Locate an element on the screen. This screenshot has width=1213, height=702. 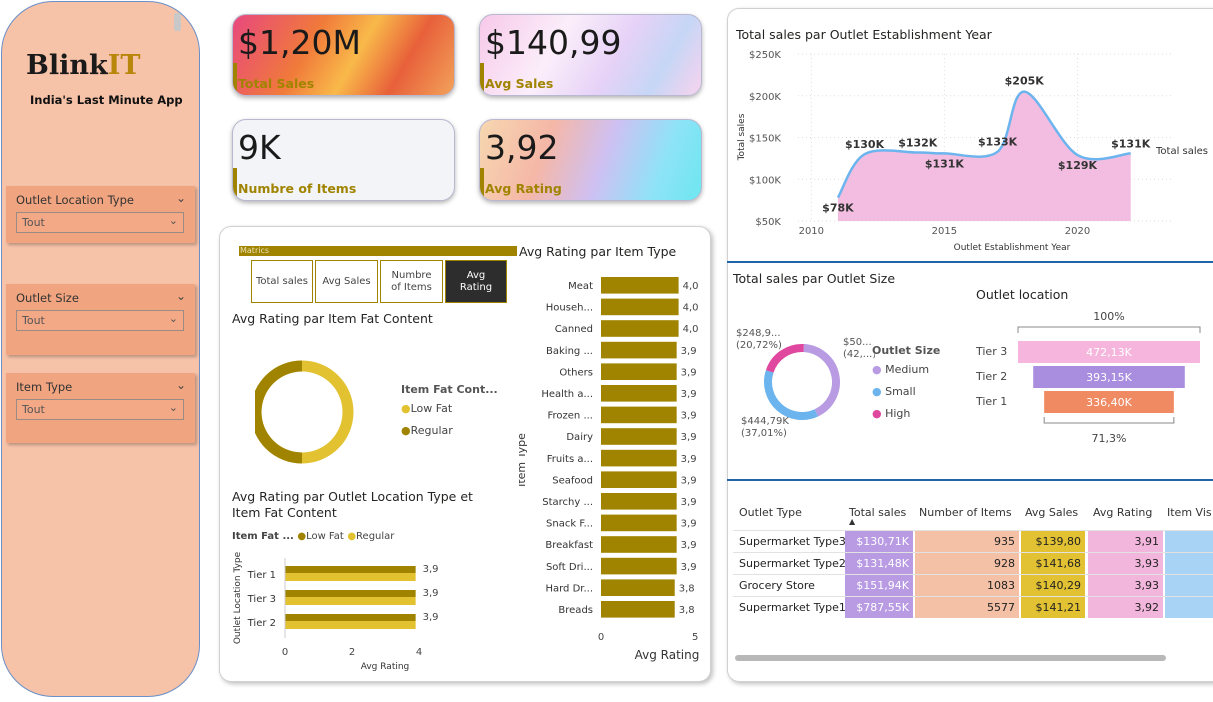
column-header: Avg Sales is located at coordinates (1051, 512).